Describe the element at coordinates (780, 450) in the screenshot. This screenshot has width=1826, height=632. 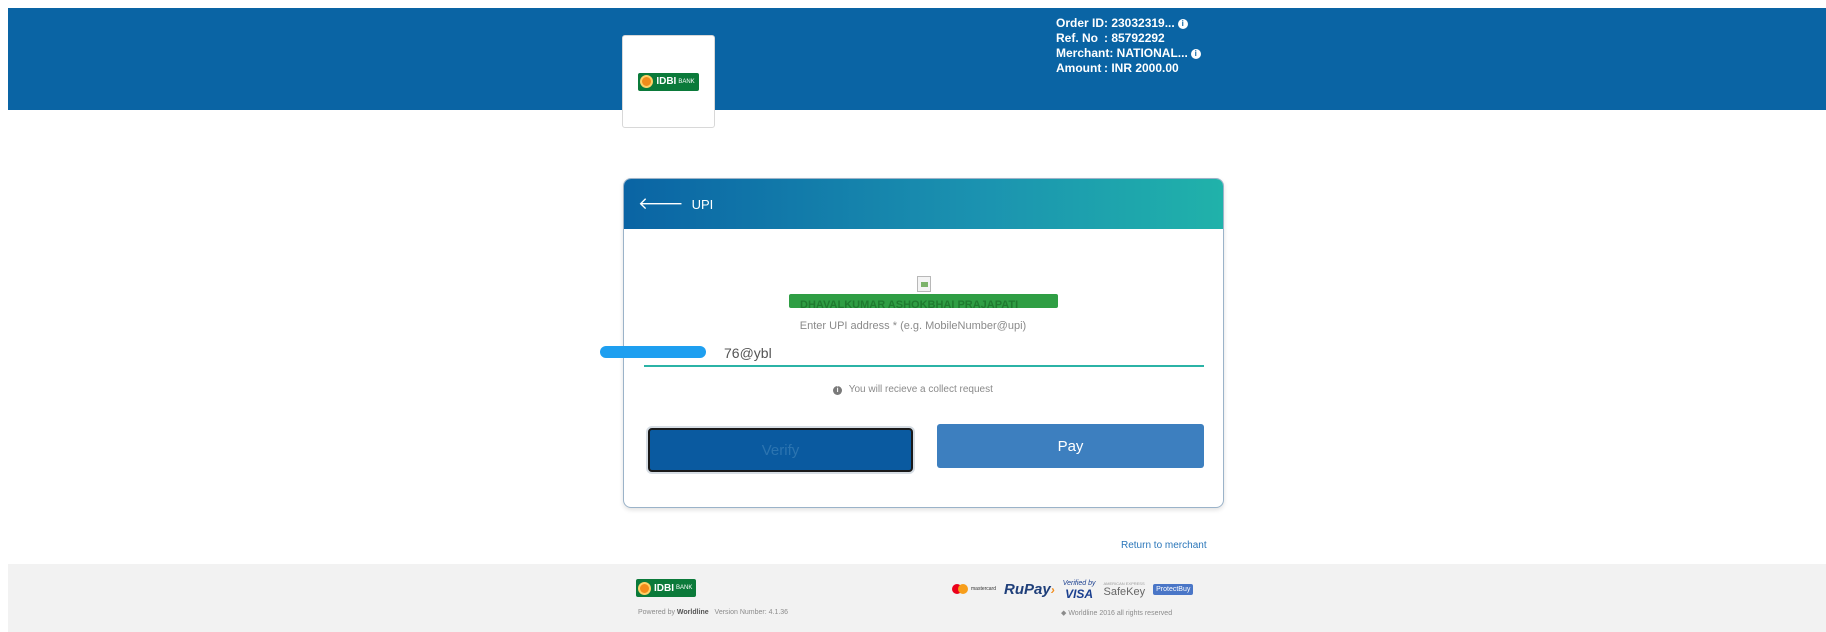
I see `verify-button: Verify` at that location.